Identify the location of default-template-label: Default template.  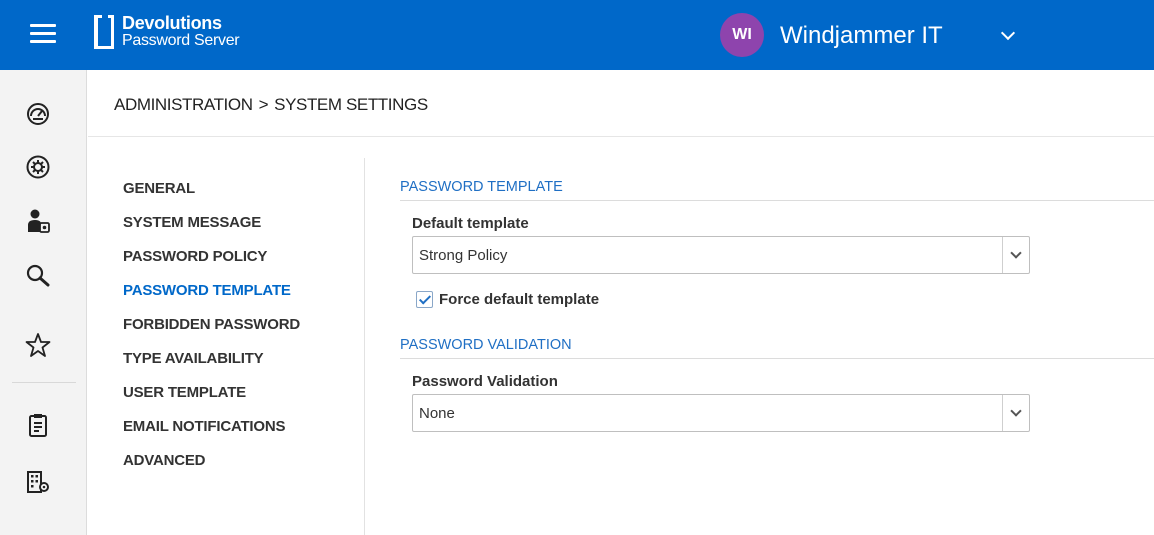
(470, 223).